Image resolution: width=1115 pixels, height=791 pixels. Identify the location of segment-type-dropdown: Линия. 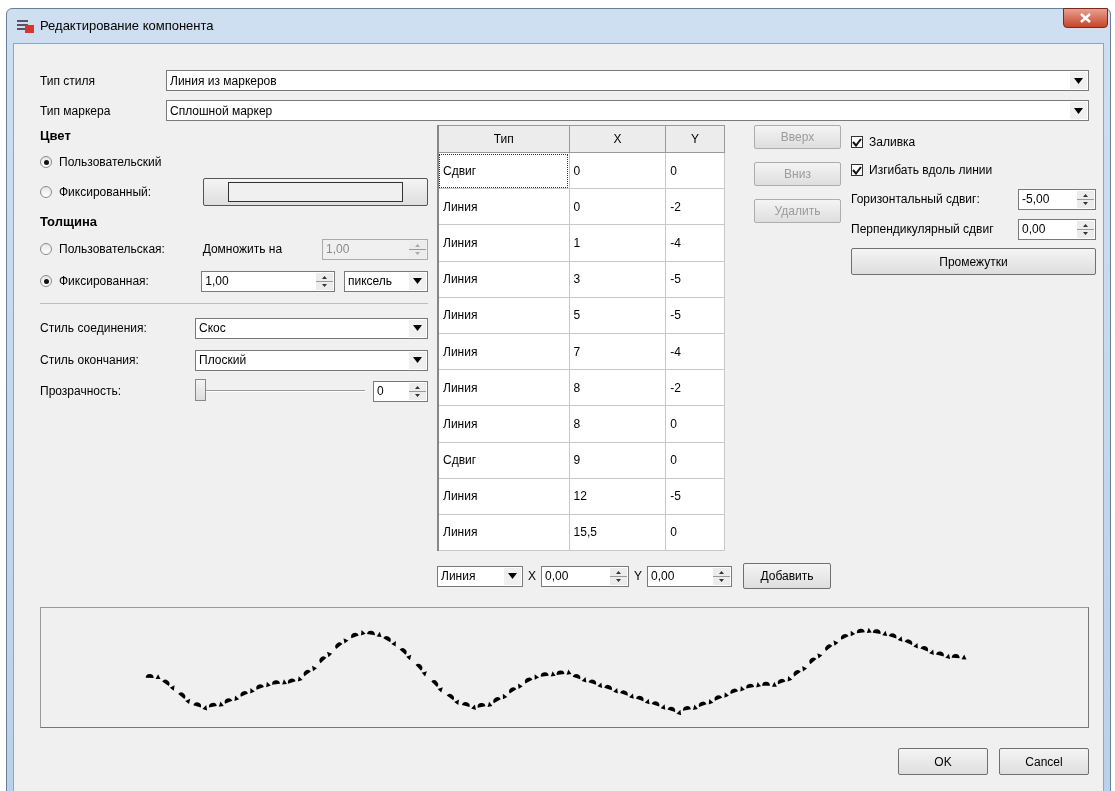
(480, 576).